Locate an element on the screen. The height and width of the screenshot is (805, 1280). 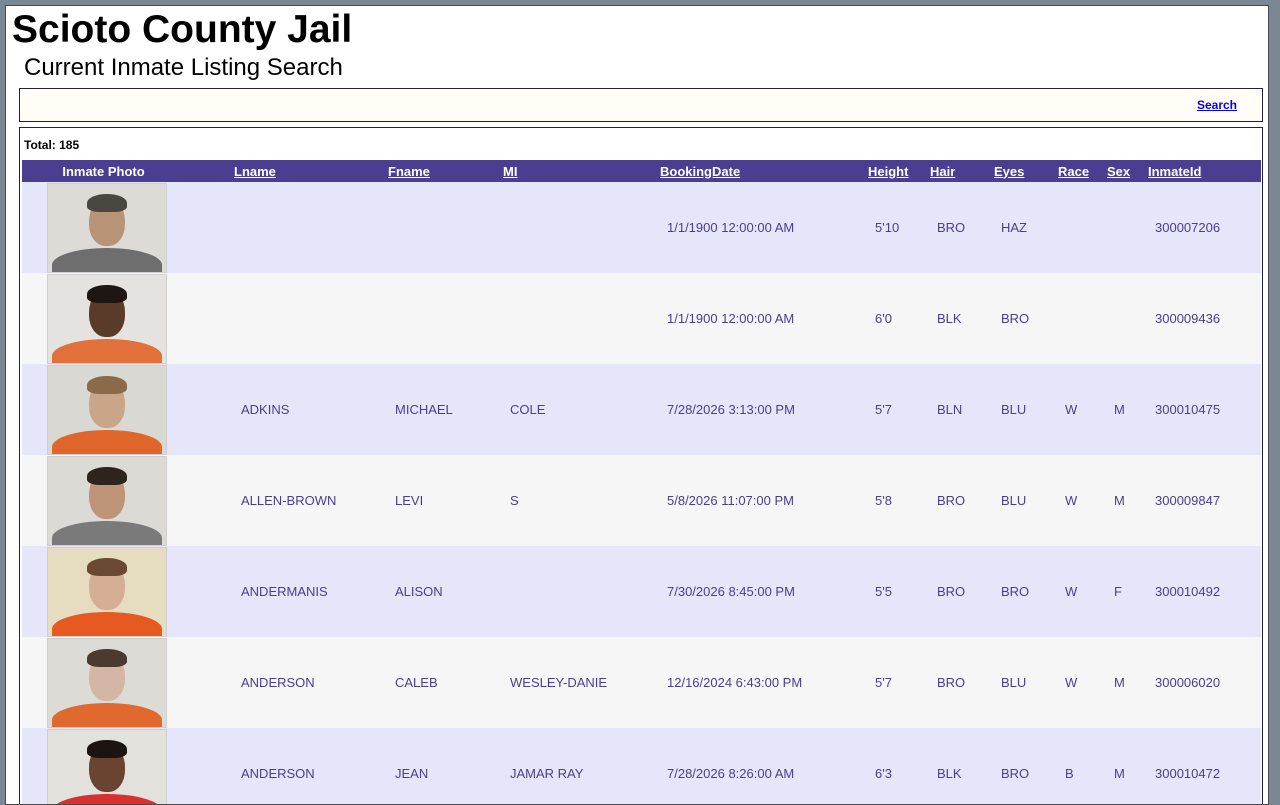
cell-mi: S is located at coordinates (581, 500).